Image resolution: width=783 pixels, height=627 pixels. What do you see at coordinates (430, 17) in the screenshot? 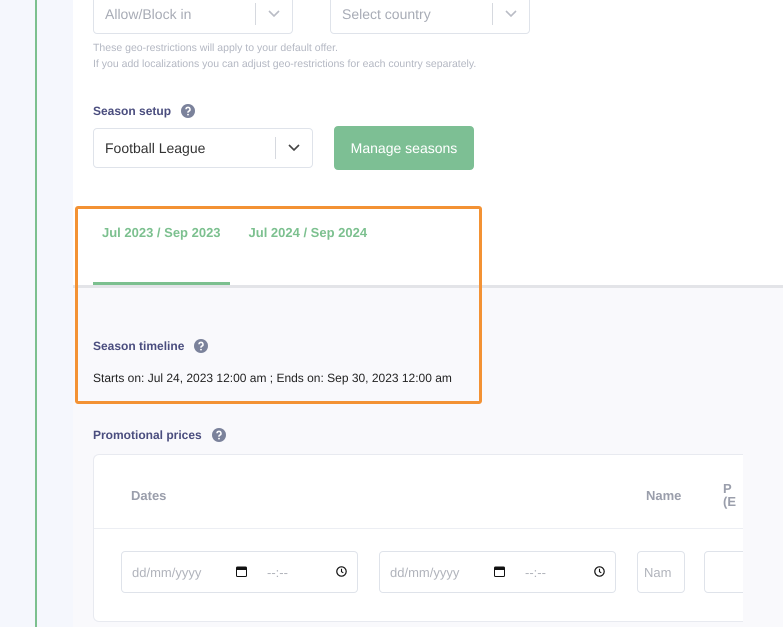
I see `dropdown: Select country` at bounding box center [430, 17].